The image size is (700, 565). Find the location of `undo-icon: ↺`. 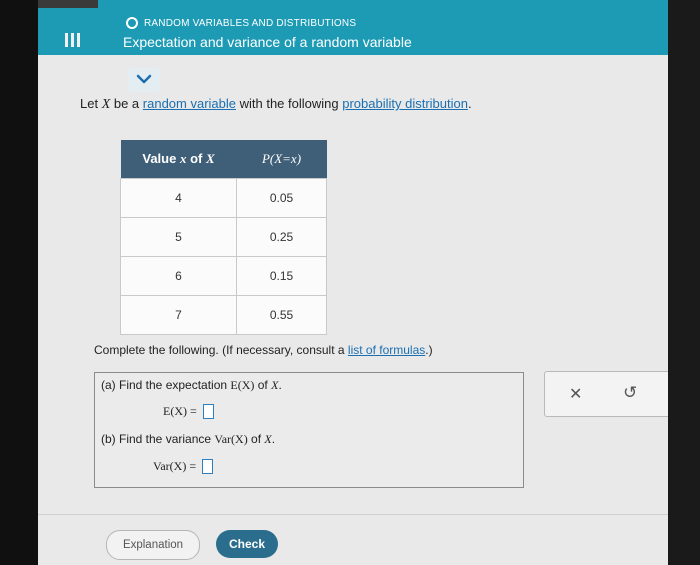

undo-icon: ↺ is located at coordinates (630, 393).